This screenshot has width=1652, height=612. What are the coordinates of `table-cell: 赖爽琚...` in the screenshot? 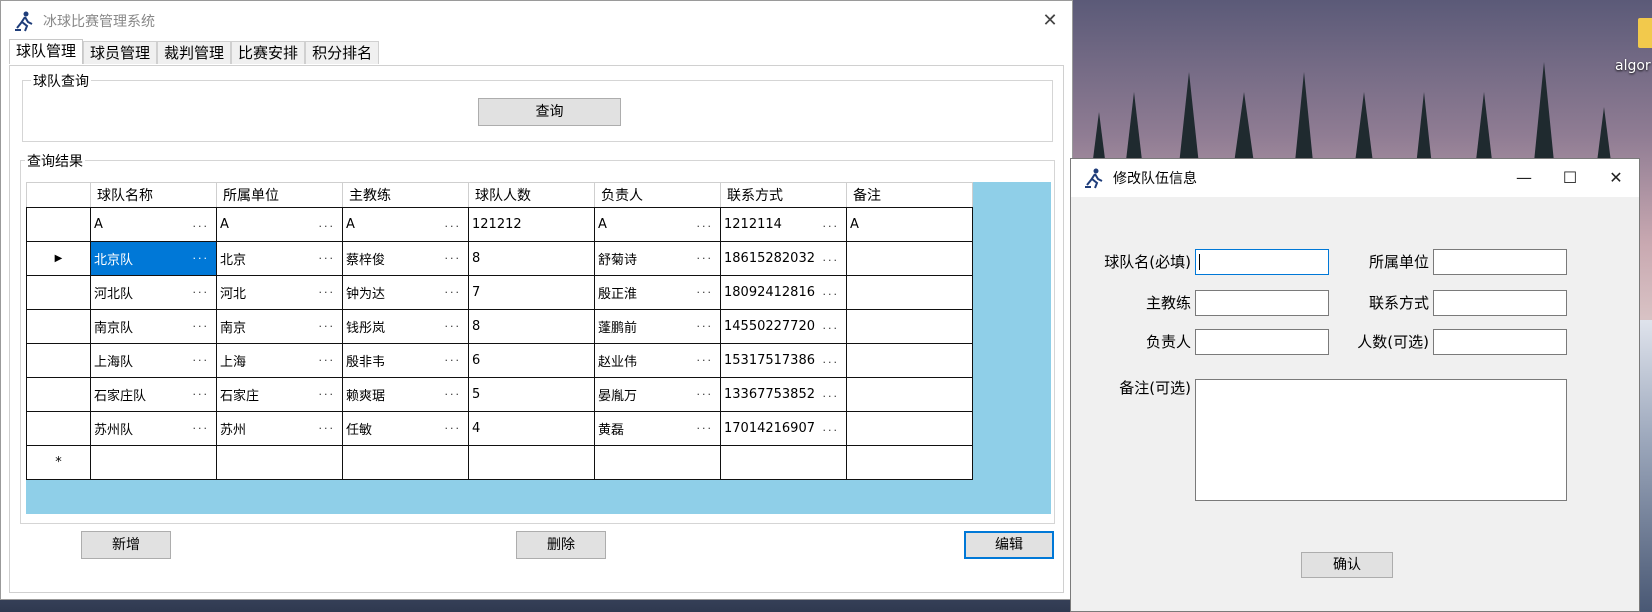 It's located at (405, 394).